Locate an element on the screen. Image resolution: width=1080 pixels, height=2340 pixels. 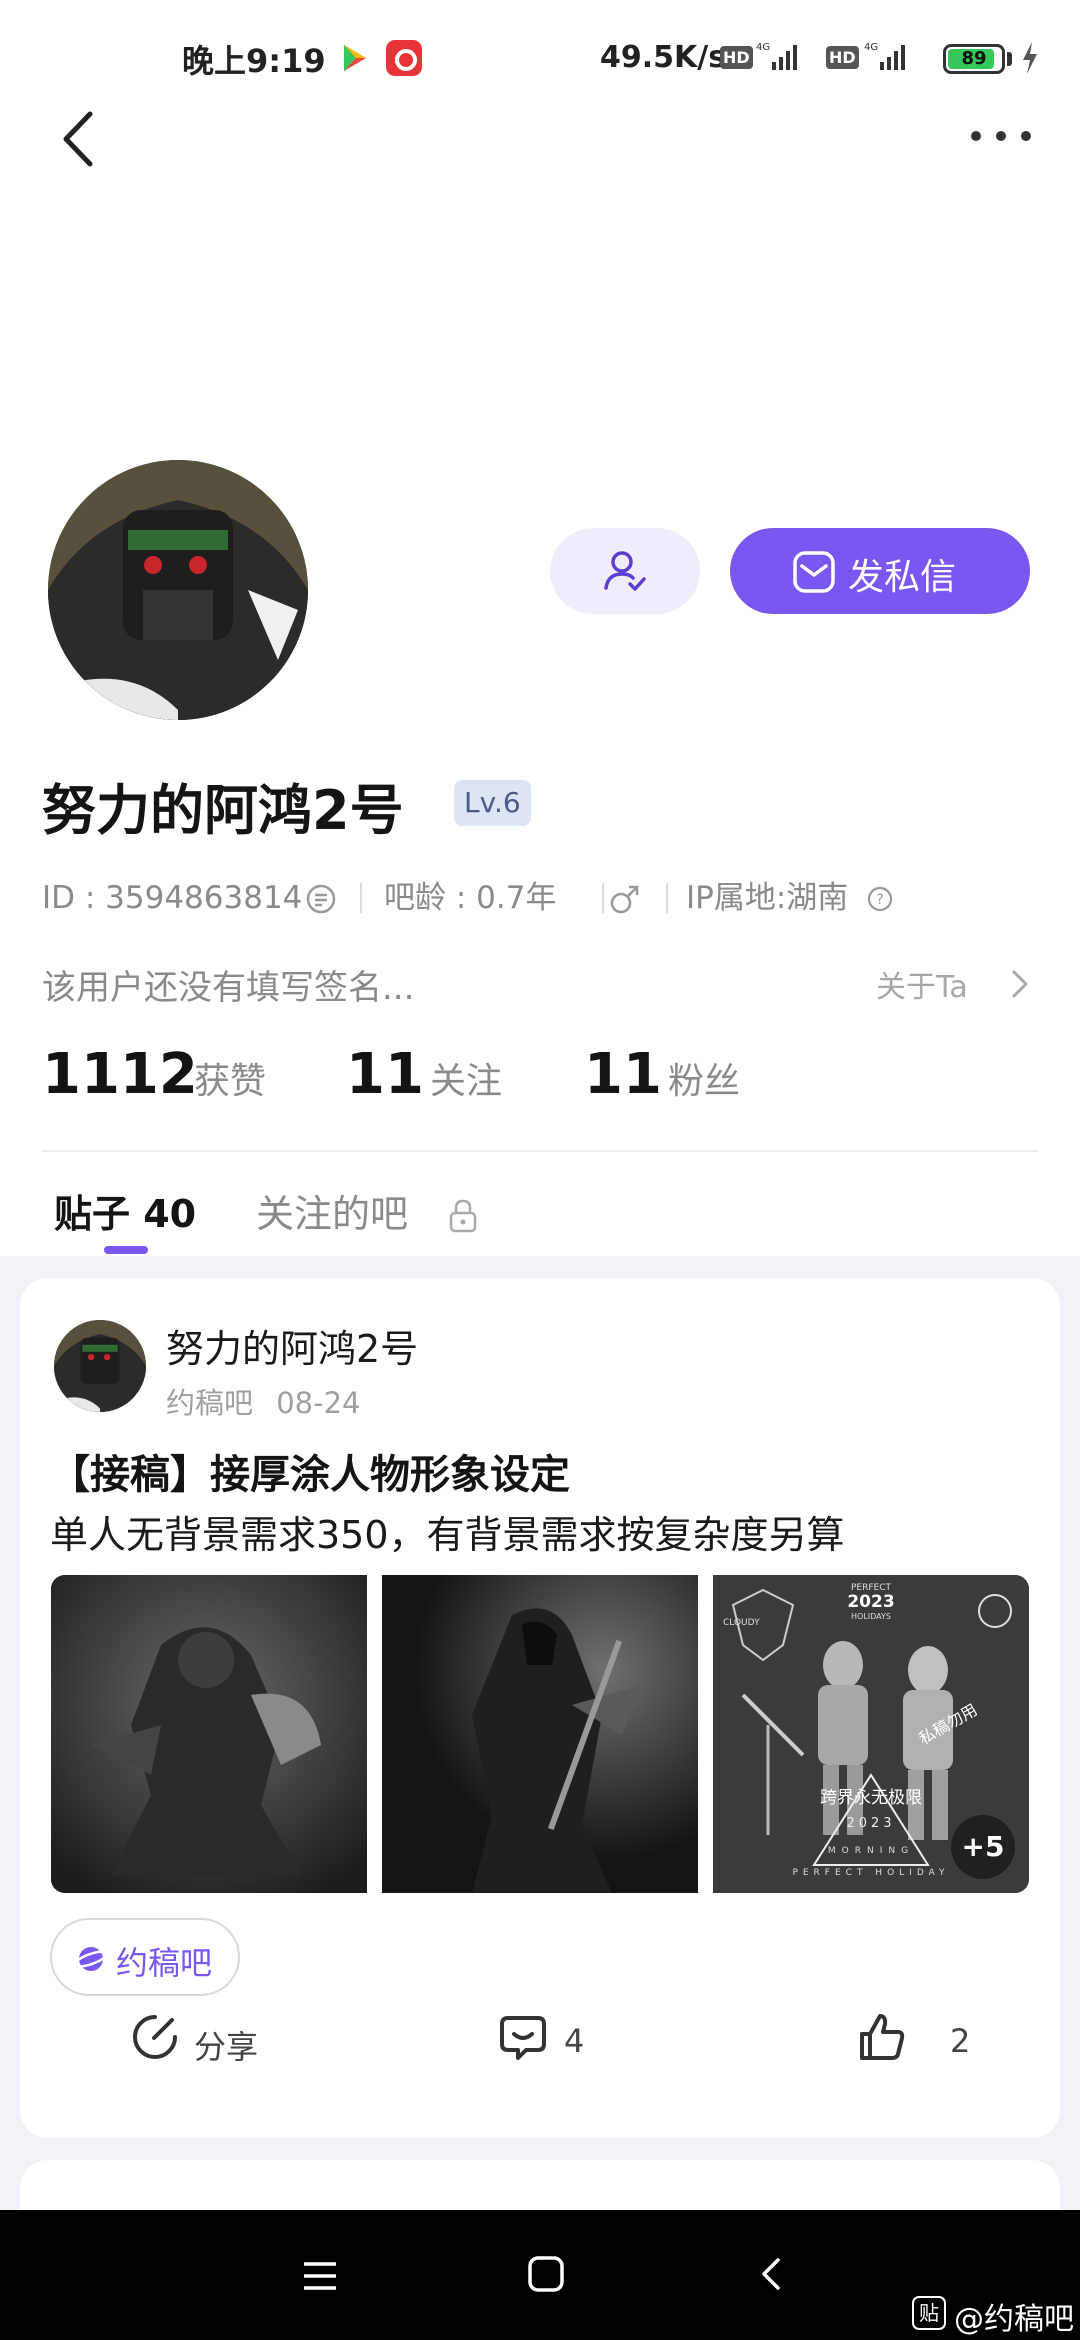
thumb3-holidays: HOLIDAYS is located at coordinates (871, 1616).